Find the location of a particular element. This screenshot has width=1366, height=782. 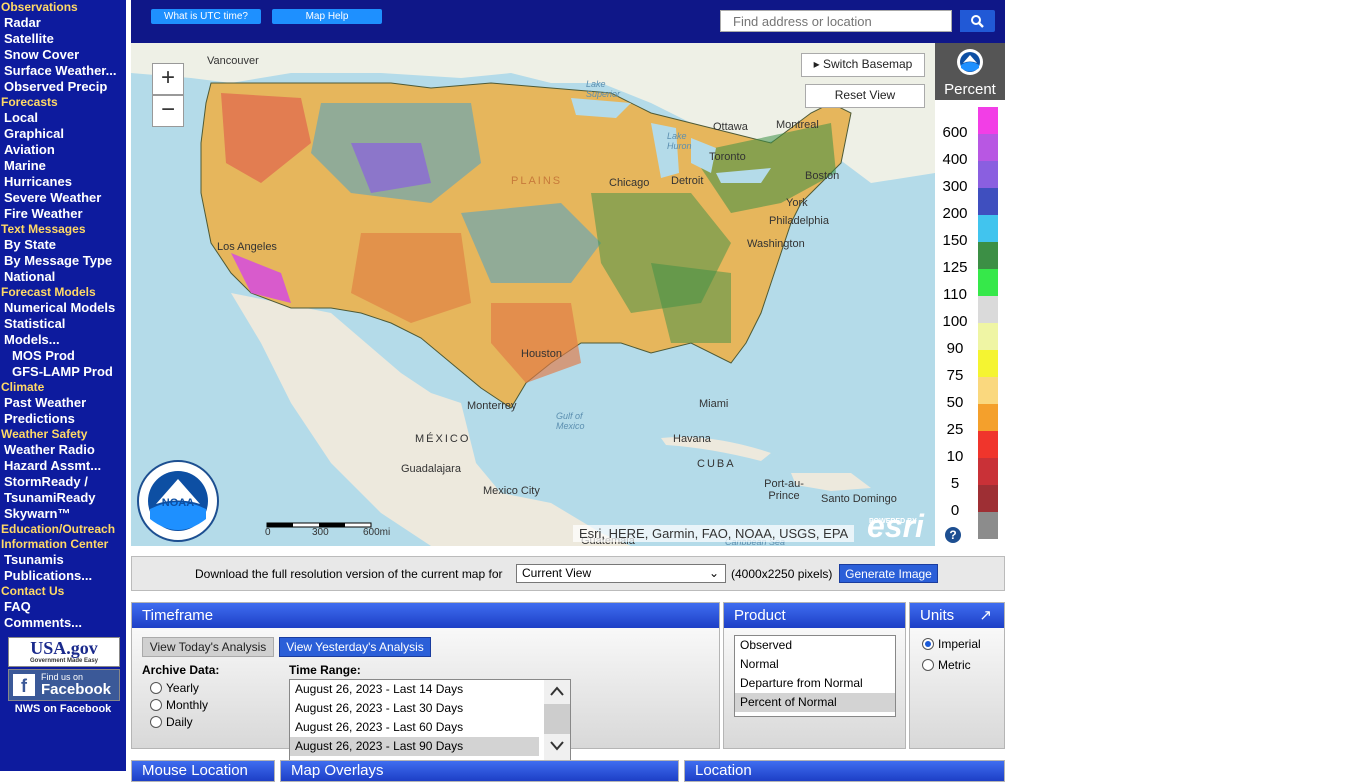

sidebar-item: Weather Radio is located at coordinates (63, 450).